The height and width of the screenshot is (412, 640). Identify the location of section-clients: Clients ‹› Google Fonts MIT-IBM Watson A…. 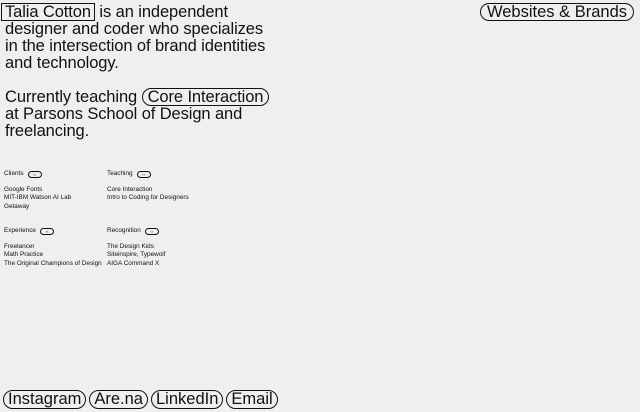
(55, 190).